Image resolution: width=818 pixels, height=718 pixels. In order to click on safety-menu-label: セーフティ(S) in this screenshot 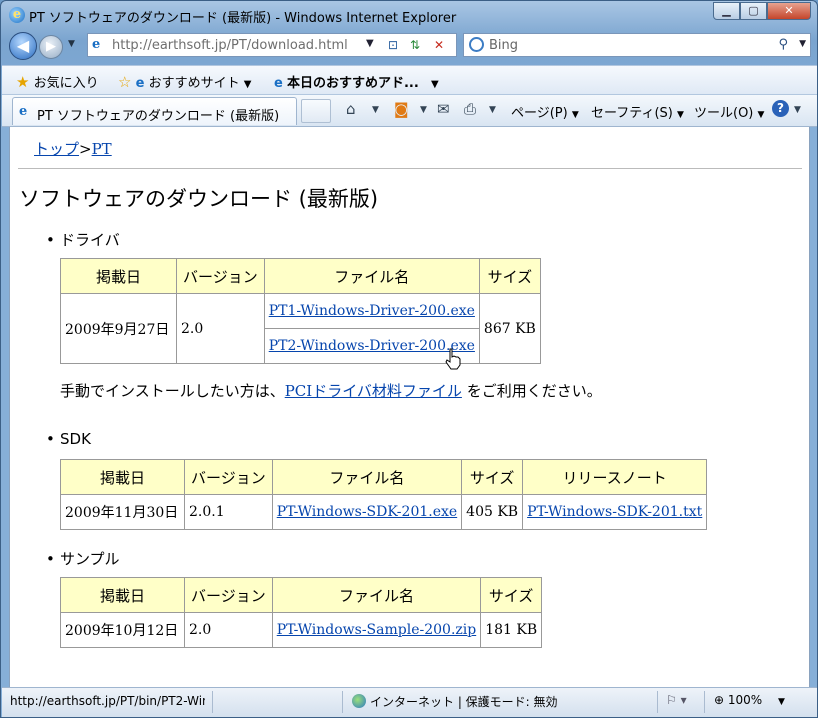, I will do `click(632, 113)`.